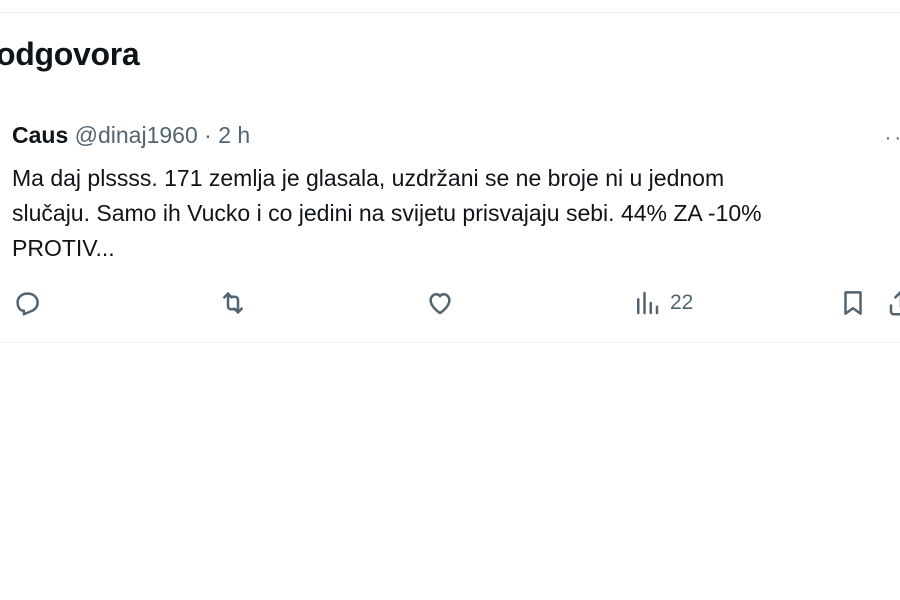 The width and height of the screenshot is (900, 600). What do you see at coordinates (892, 138) in the screenshot?
I see `more-options-button: ··` at bounding box center [892, 138].